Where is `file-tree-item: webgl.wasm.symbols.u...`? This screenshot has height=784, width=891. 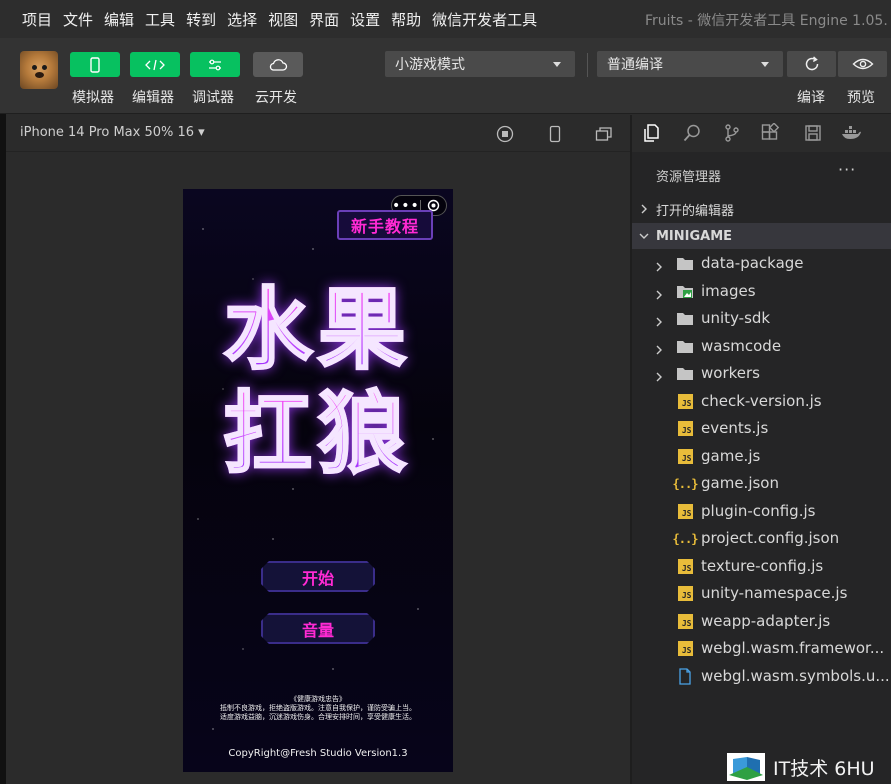 file-tree-item: webgl.wasm.symbols.u... is located at coordinates (761, 676).